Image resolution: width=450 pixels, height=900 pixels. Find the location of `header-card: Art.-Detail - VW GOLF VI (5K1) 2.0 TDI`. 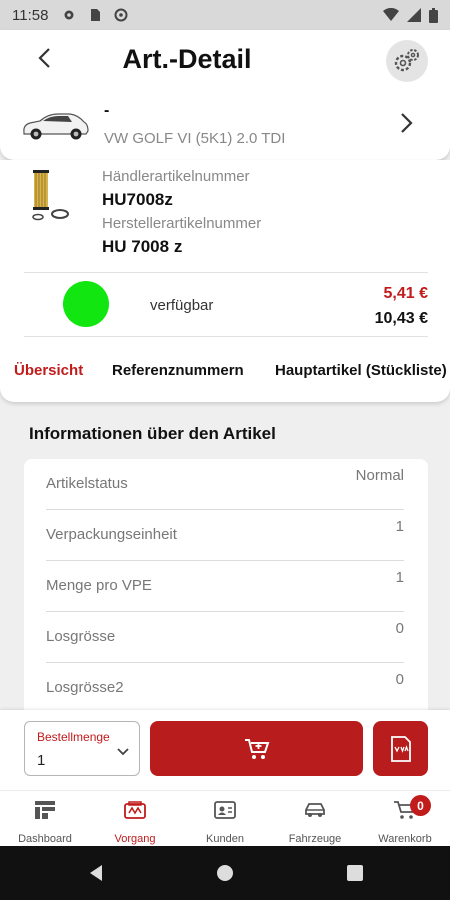

header-card: Art.-Detail - VW GOLF VI (5K1) 2.0 TDI is located at coordinates (225, 95).